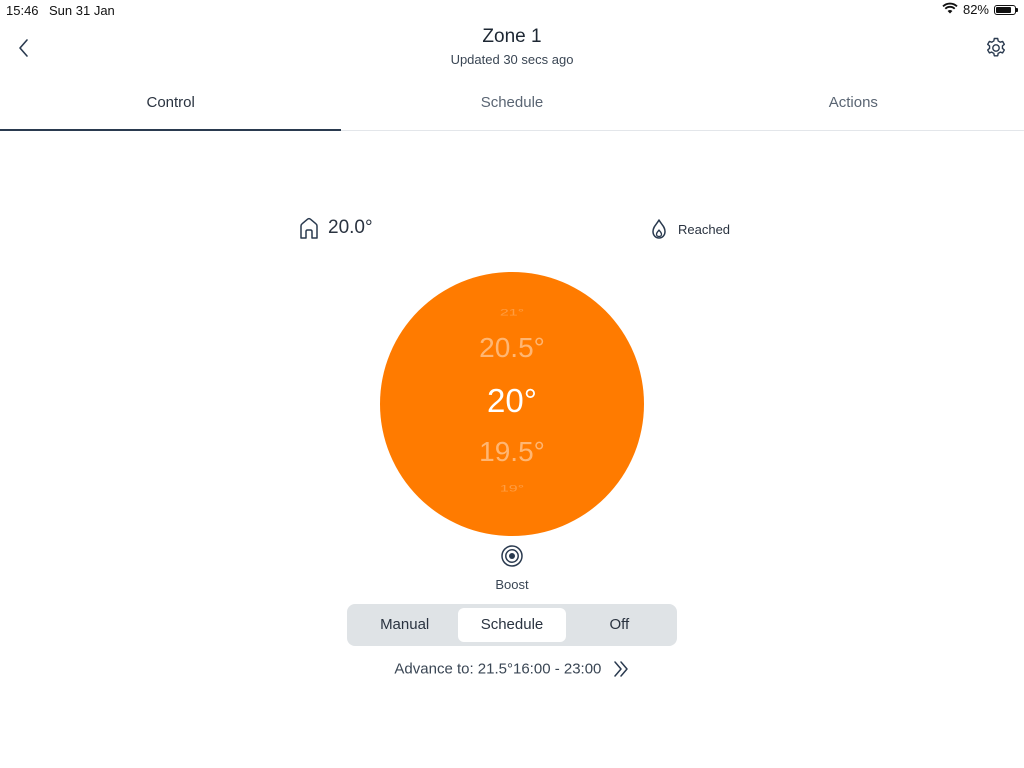 This screenshot has height=768, width=1024. Describe the element at coordinates (512, 50) in the screenshot. I see `header: Zone 1 Updated 30 secs ago` at that location.